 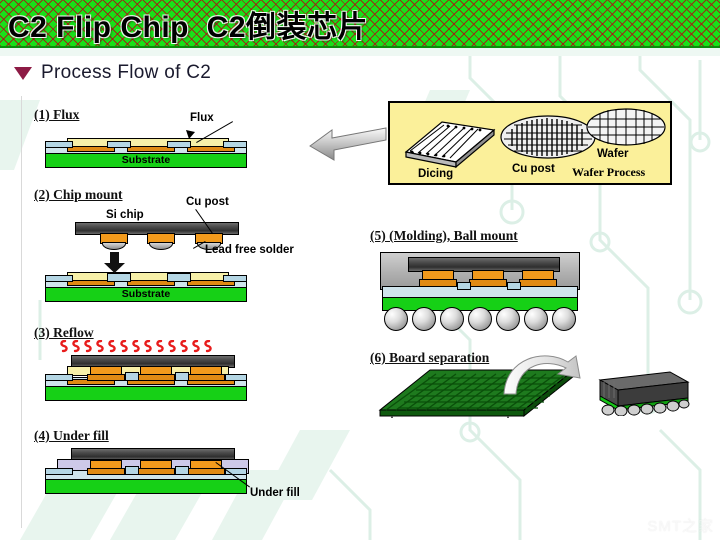 What do you see at coordinates (430, 357) in the screenshot?
I see `step-6-label: (6) Board separation` at bounding box center [430, 357].